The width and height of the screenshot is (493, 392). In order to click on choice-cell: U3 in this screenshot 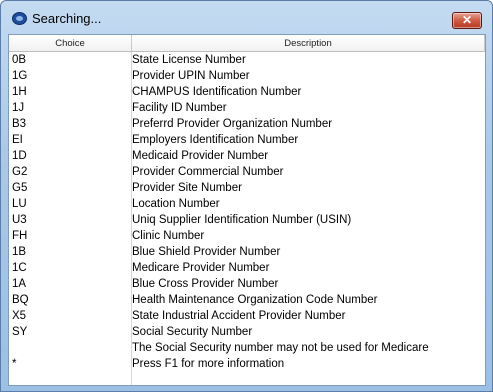, I will do `click(19, 220)`.